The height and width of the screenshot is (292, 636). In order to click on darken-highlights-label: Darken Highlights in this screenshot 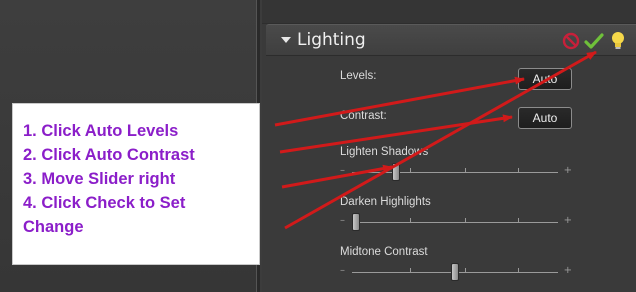, I will do `click(385, 202)`.